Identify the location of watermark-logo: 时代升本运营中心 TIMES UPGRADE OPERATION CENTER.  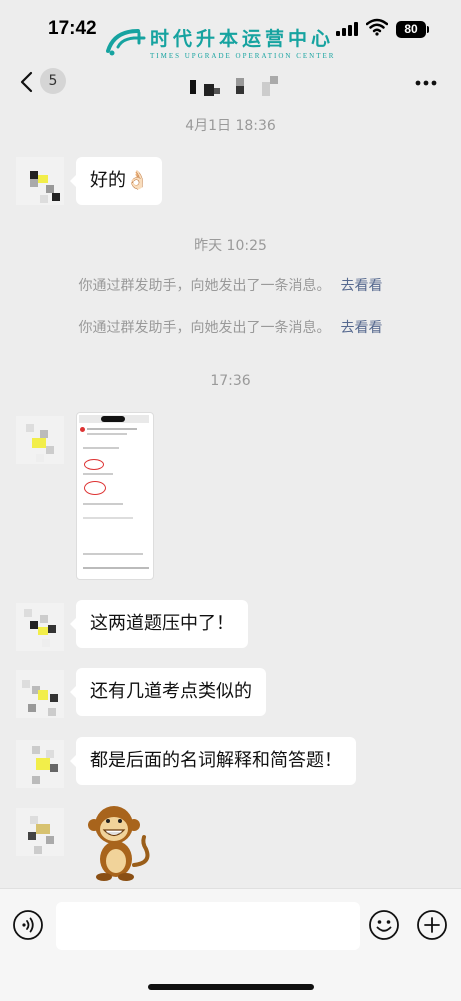
(219, 42).